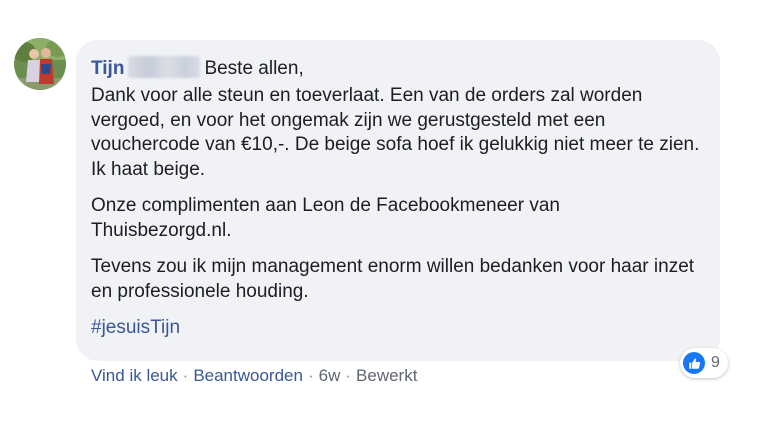  I want to click on reactions-summary: 9, so click(704, 363).